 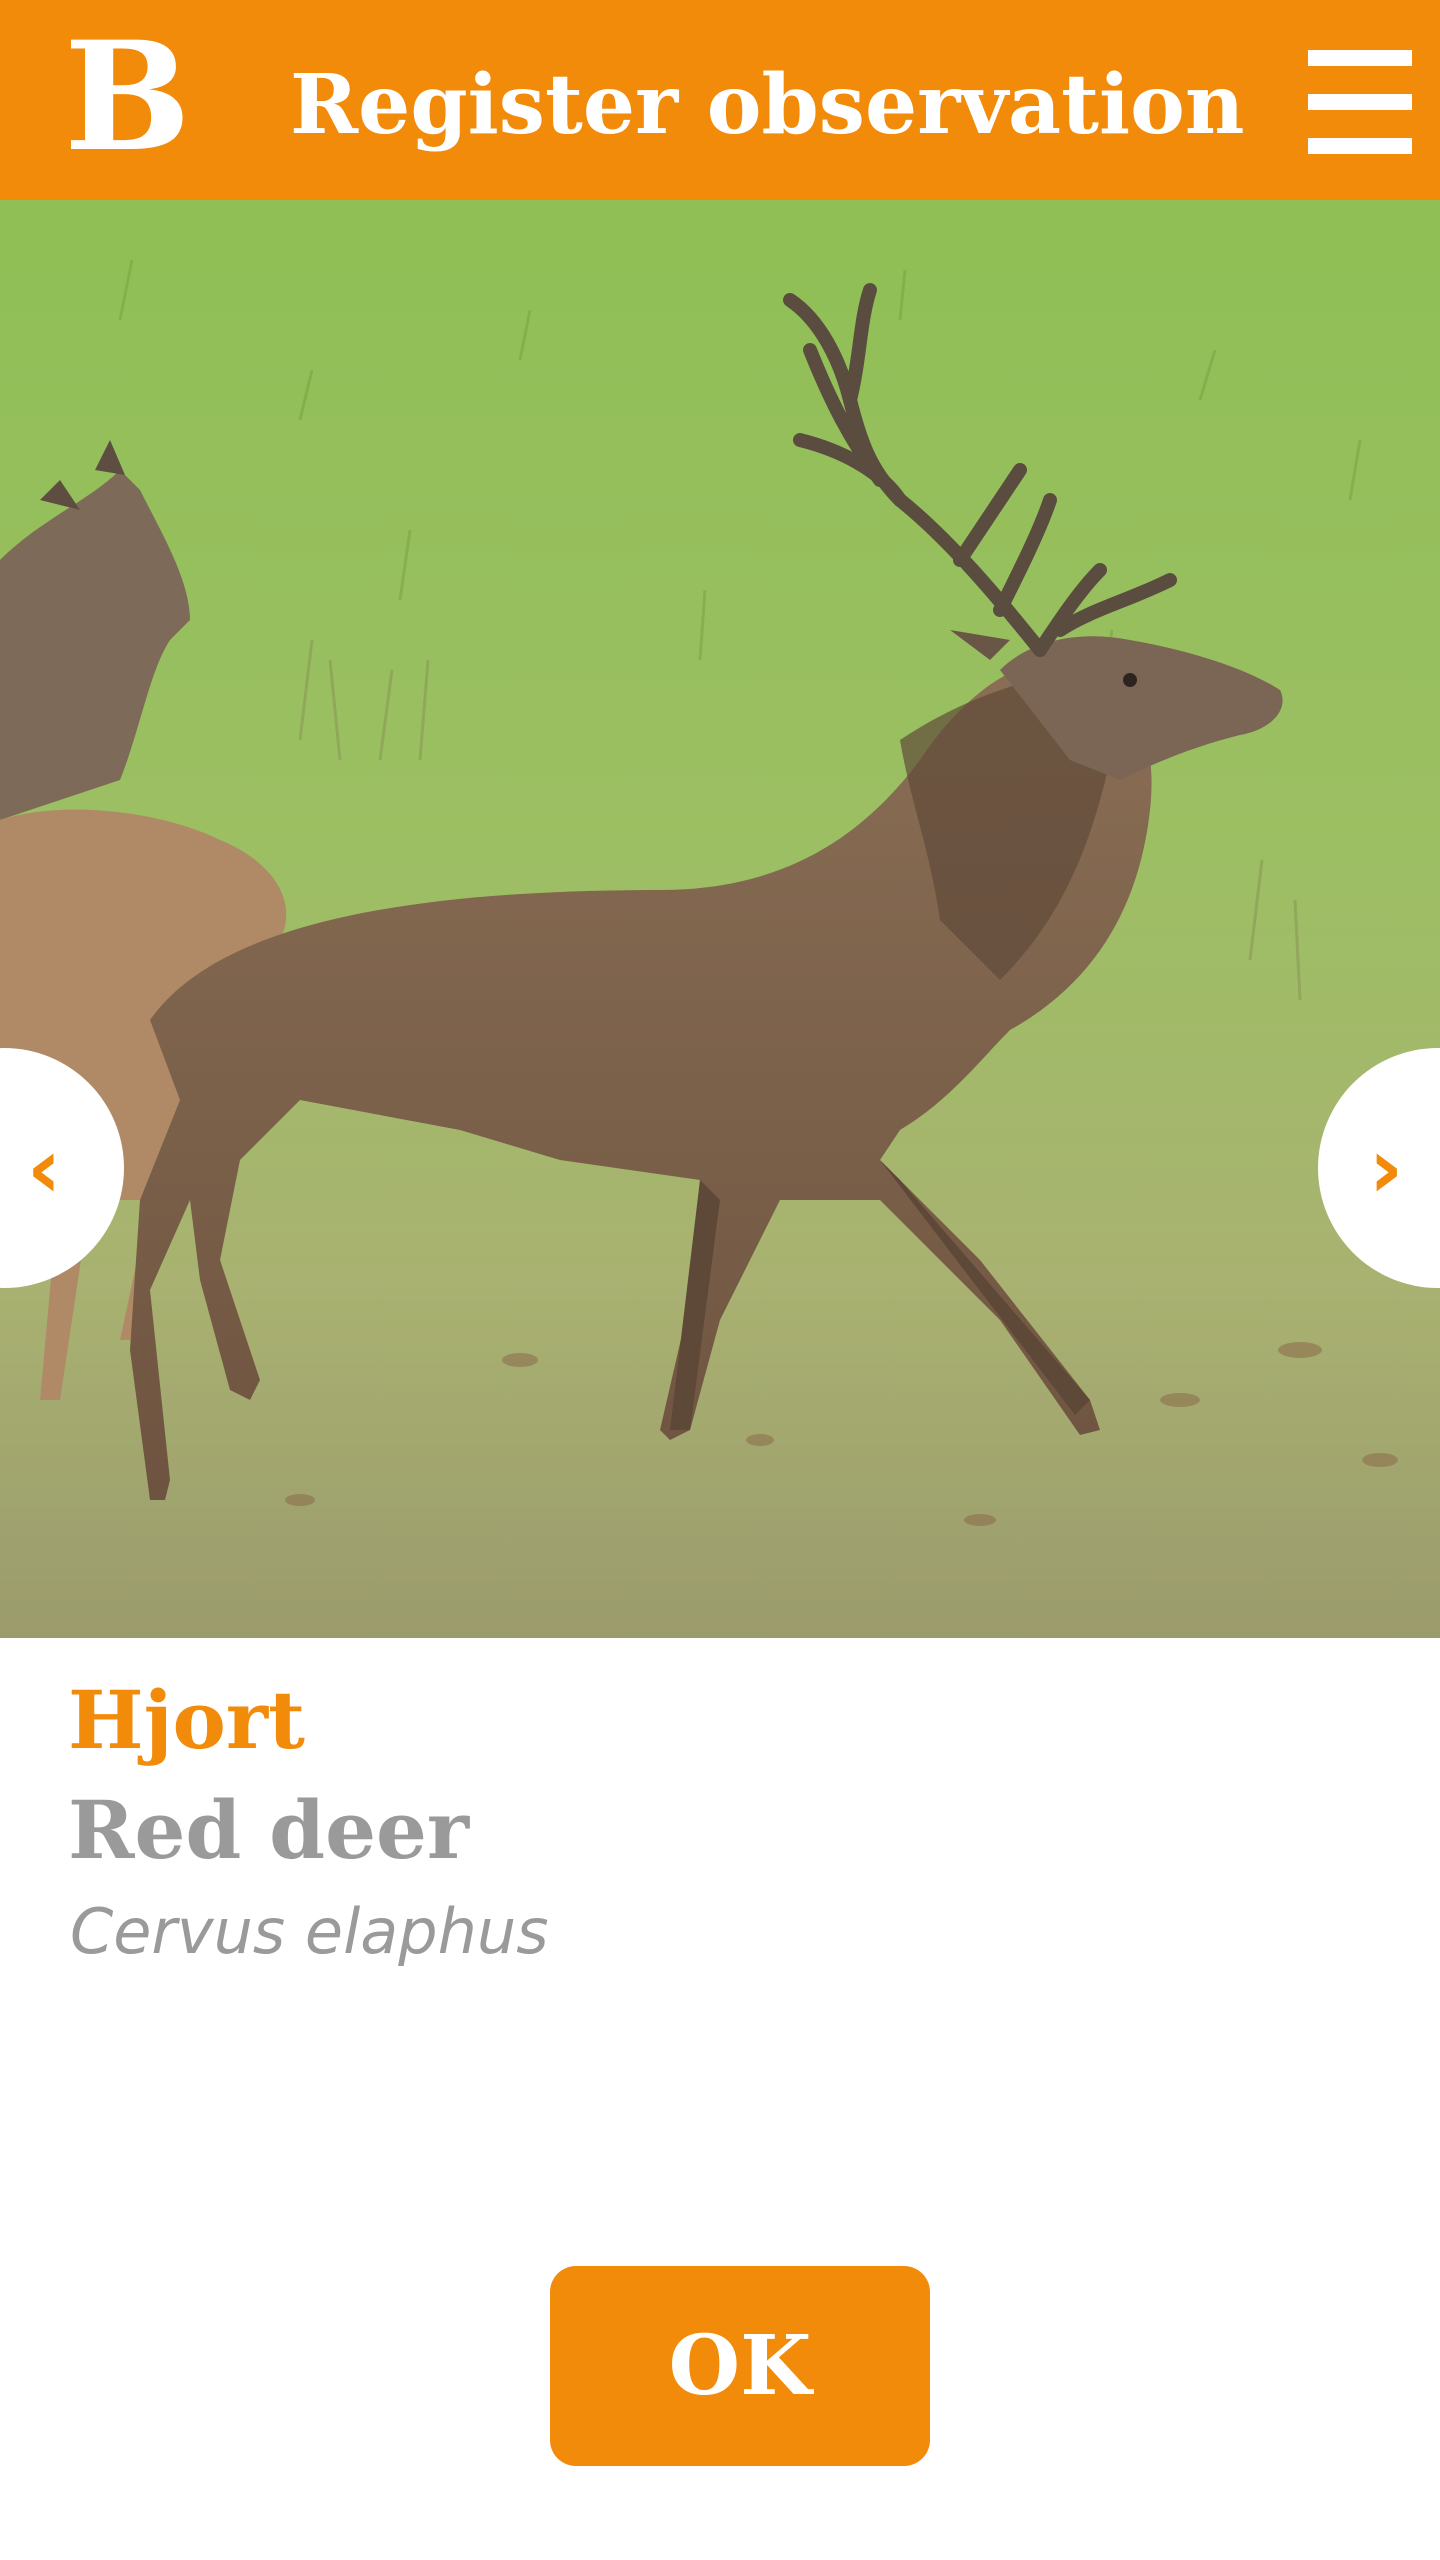 I want to click on page-title: Register observation, so click(x=767, y=105).